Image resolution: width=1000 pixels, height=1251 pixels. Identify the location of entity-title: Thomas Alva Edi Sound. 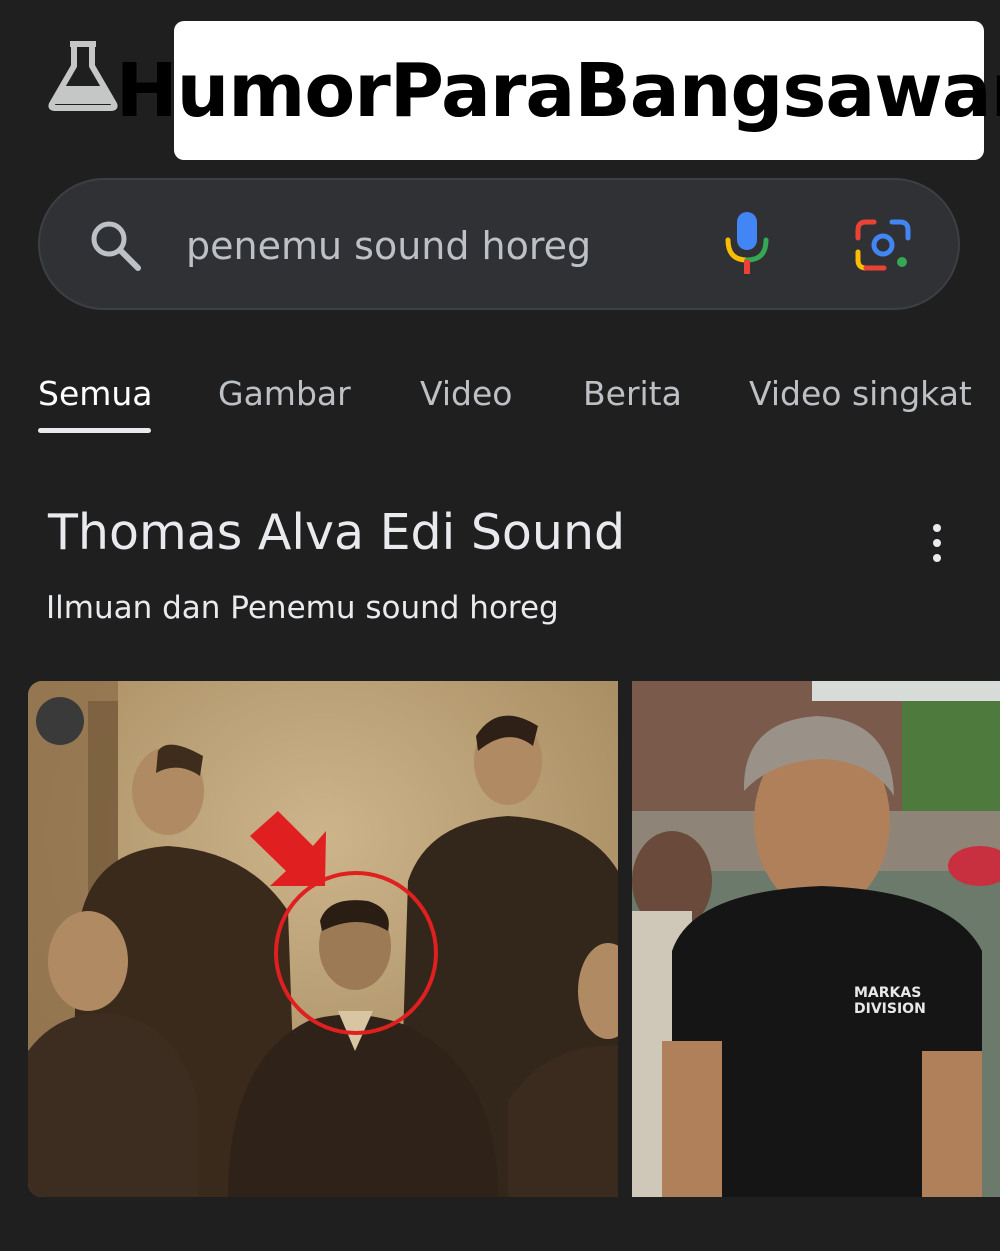
(337, 532).